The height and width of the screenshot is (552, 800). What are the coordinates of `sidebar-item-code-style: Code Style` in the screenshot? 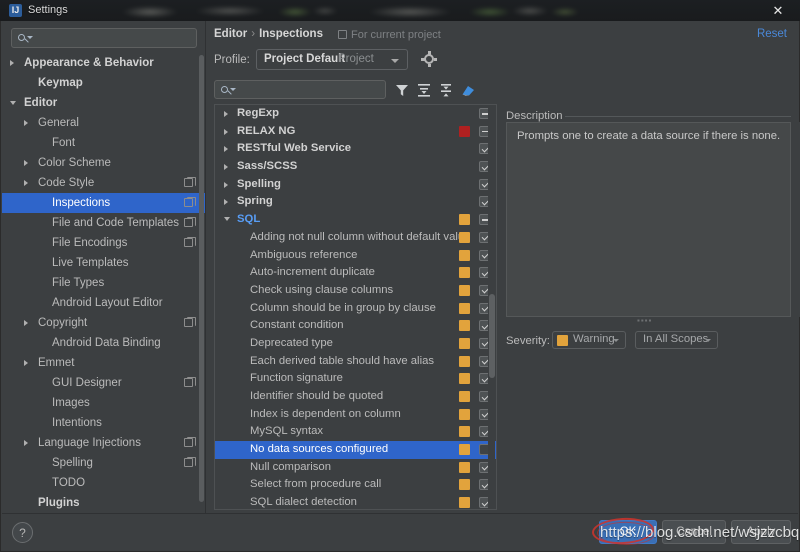 It's located at (103, 183).